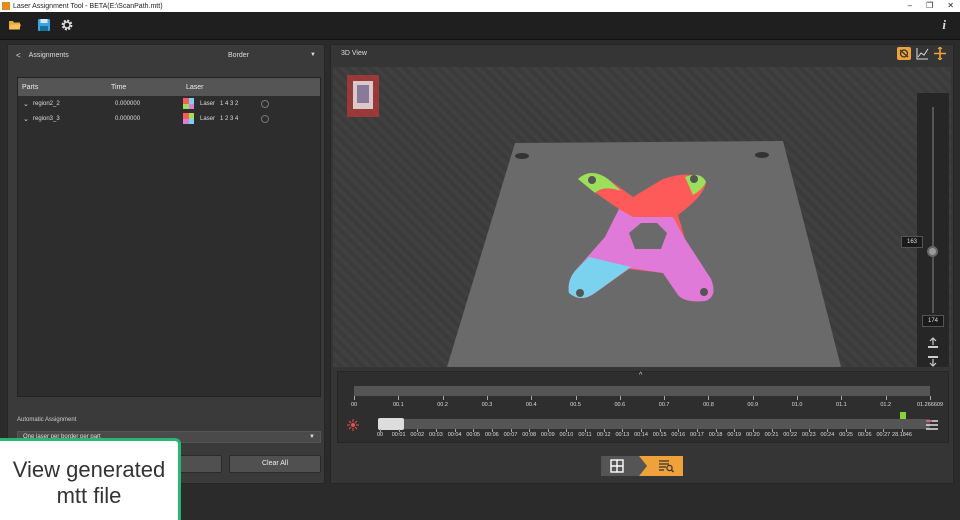 This screenshot has height=520, width=960. Describe the element at coordinates (933, 210) in the screenshot. I see `layer-slider-track` at that location.